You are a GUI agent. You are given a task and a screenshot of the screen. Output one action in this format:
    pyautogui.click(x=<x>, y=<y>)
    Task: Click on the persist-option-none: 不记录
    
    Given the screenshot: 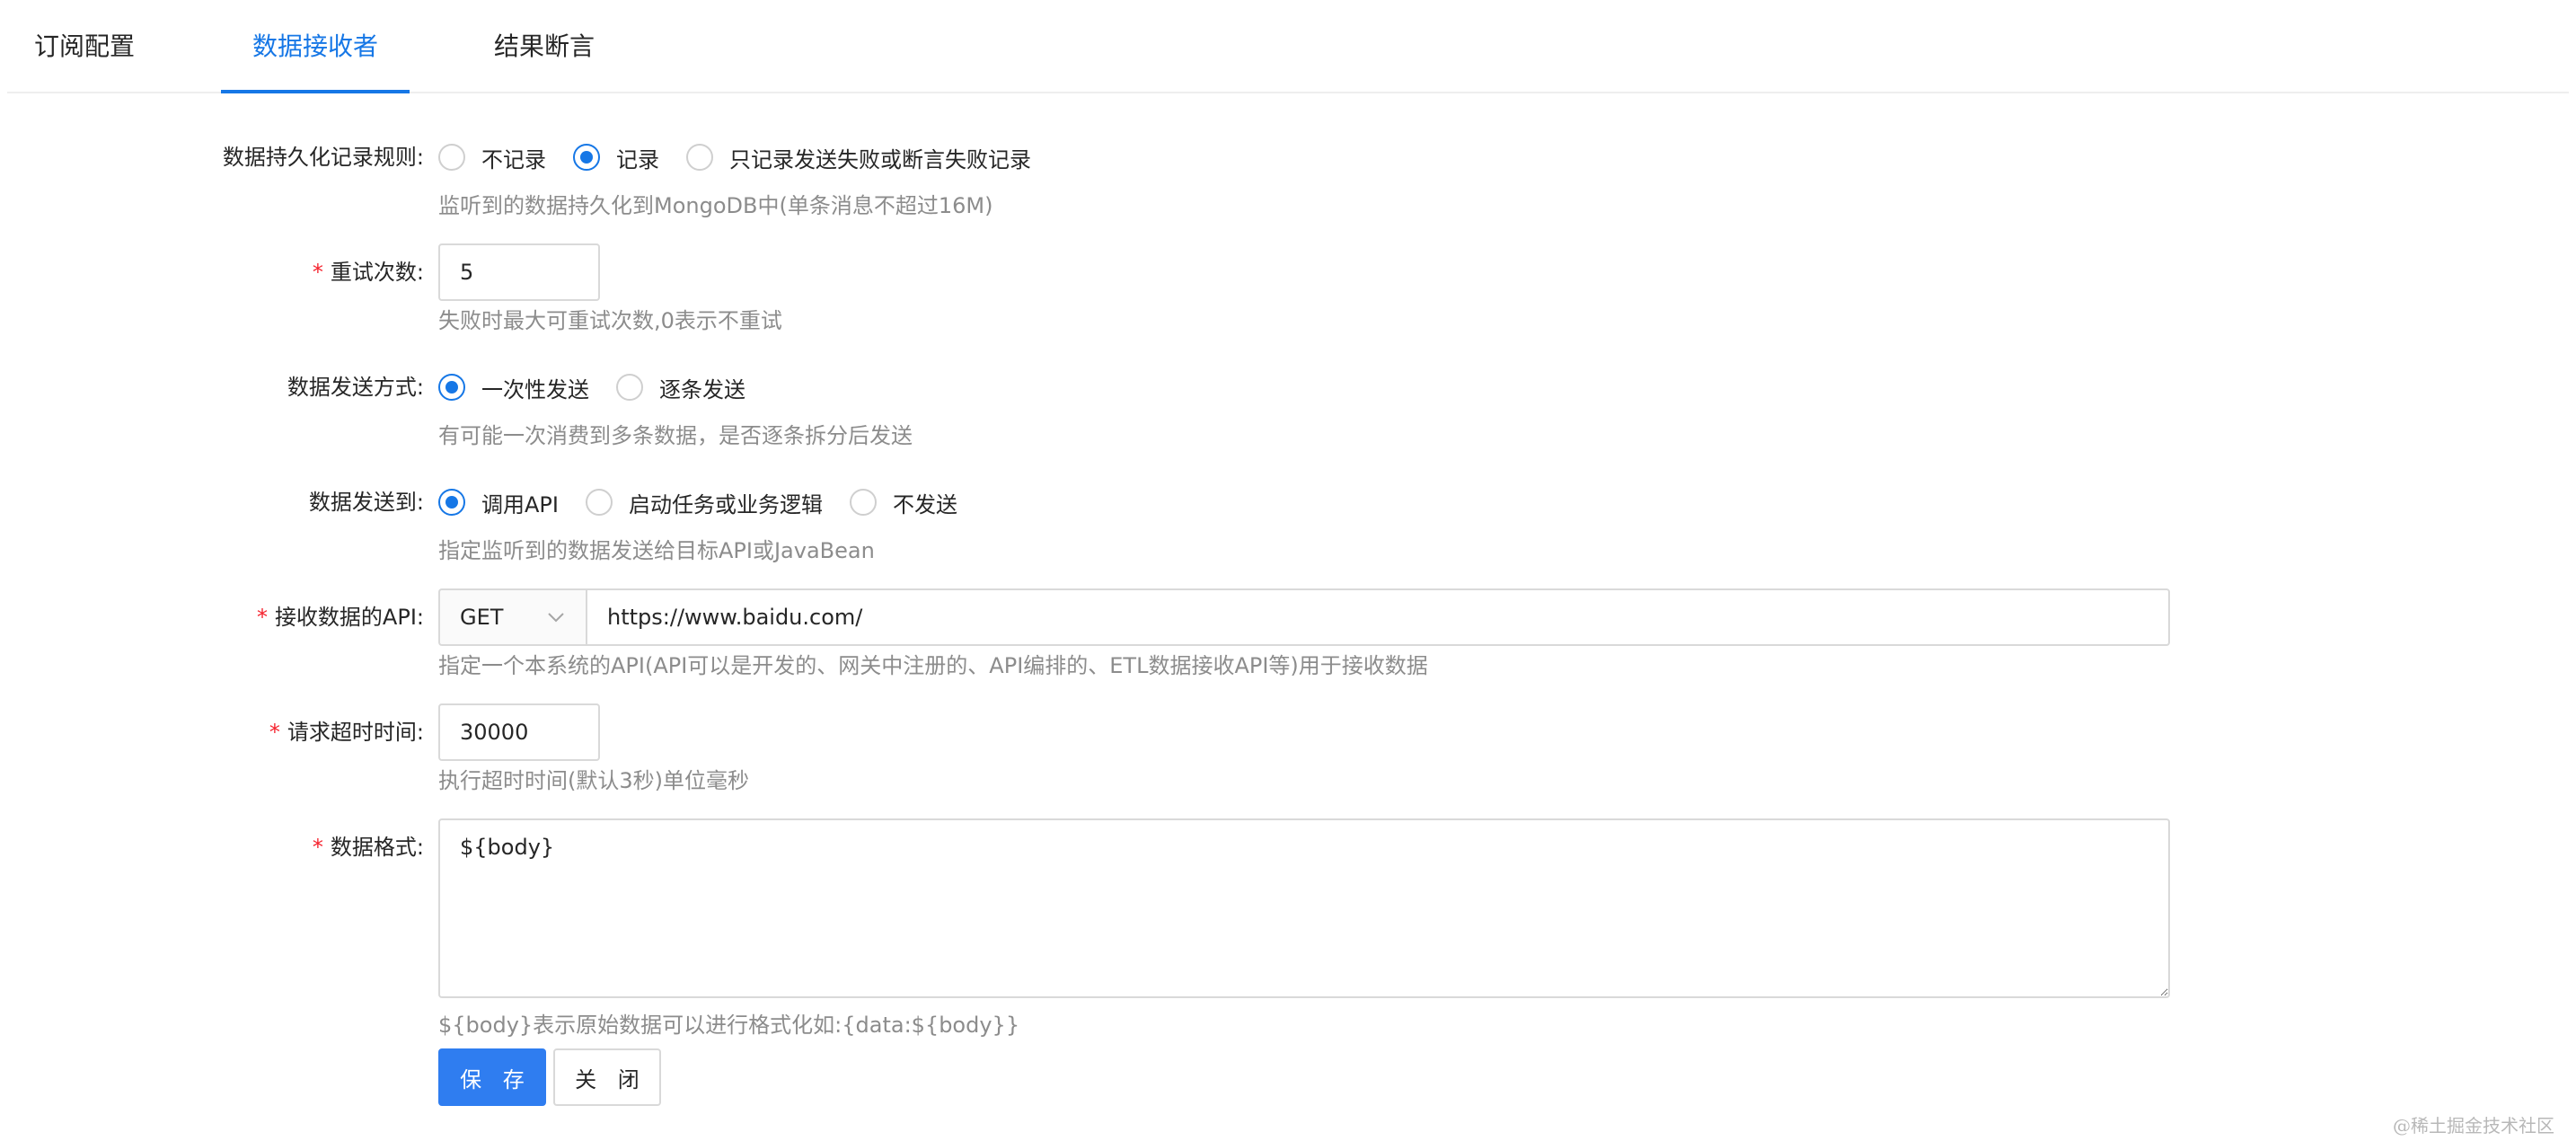 What is the action you would take?
    pyautogui.click(x=492, y=157)
    